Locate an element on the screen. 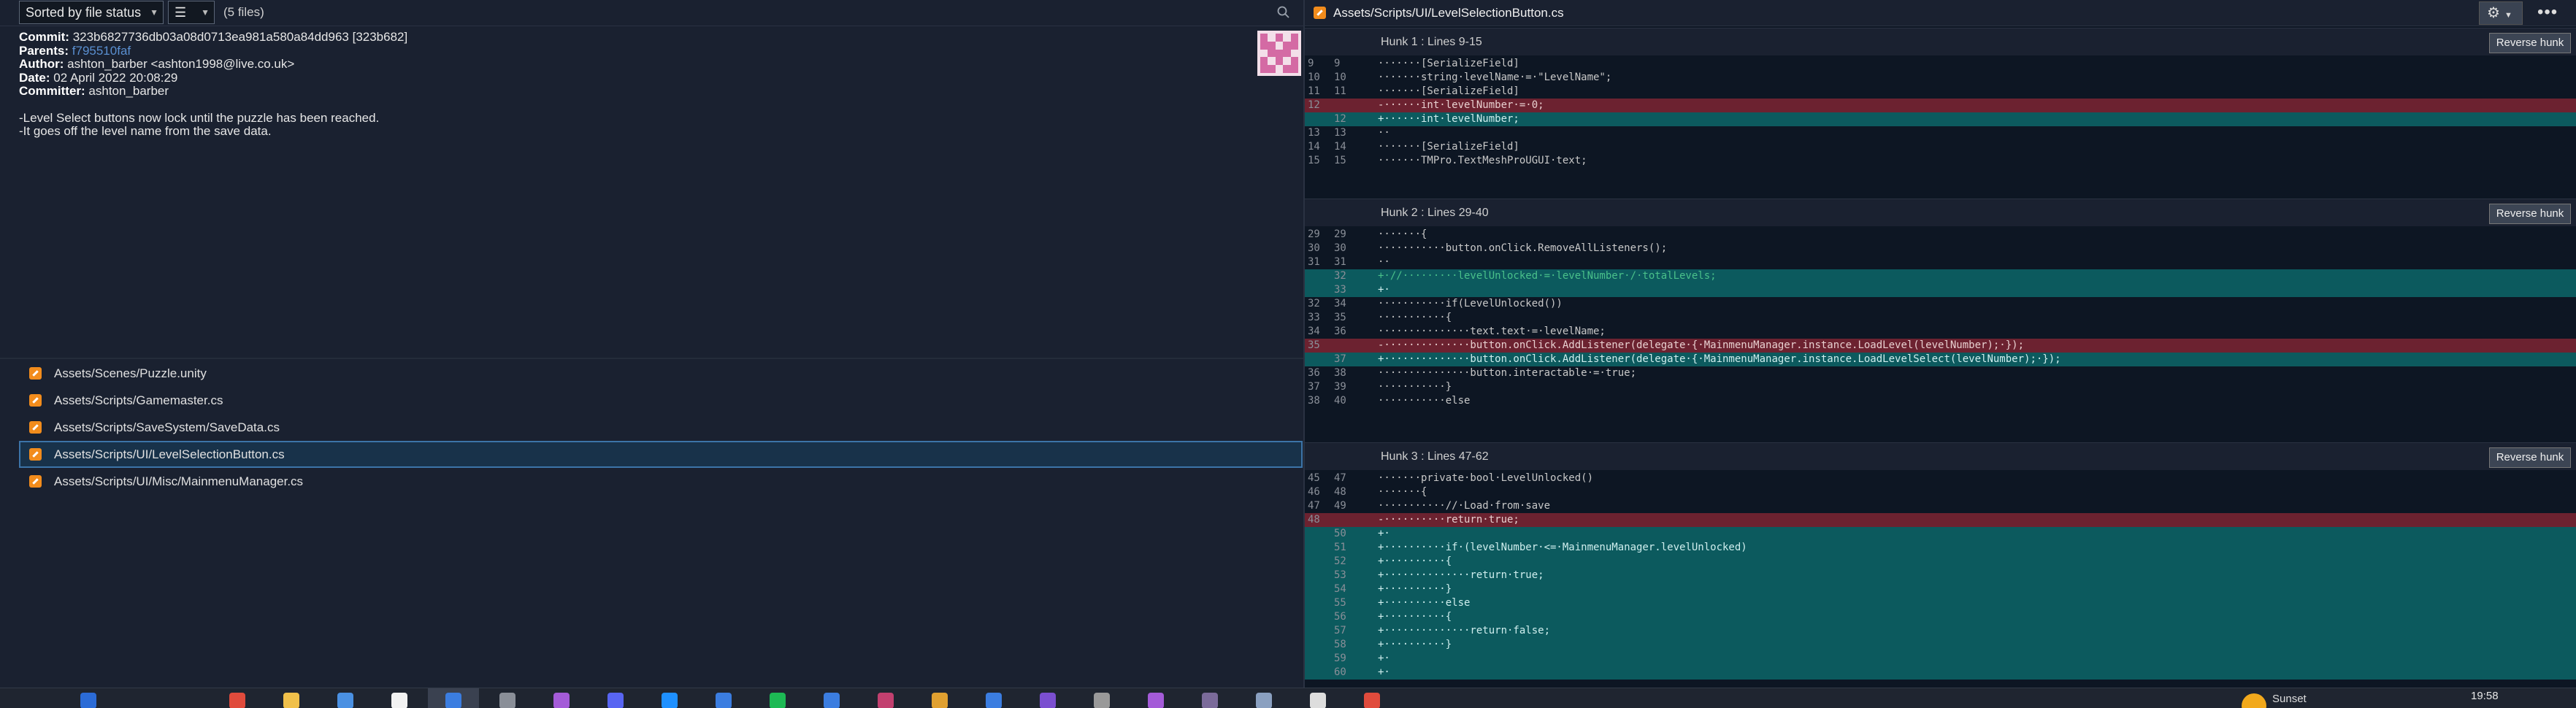 The height and width of the screenshot is (708, 2576). diff-line-context: 15 15 ·······TMPro.TextMeshProUGUI·text; is located at coordinates (1941, 161).